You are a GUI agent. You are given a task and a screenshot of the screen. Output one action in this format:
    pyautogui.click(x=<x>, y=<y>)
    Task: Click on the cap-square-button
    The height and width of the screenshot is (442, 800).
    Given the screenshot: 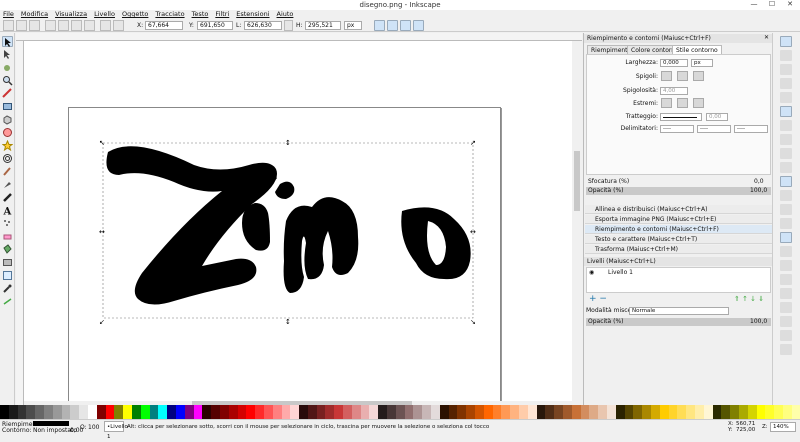 What is the action you would take?
    pyautogui.click(x=698, y=103)
    